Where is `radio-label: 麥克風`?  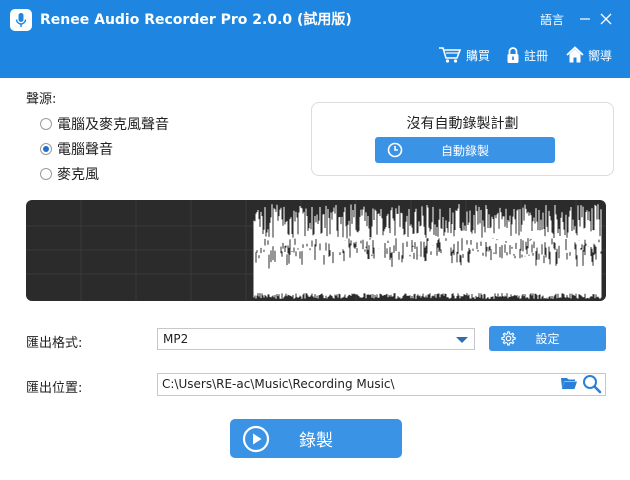 radio-label: 麥克風 is located at coordinates (78, 175).